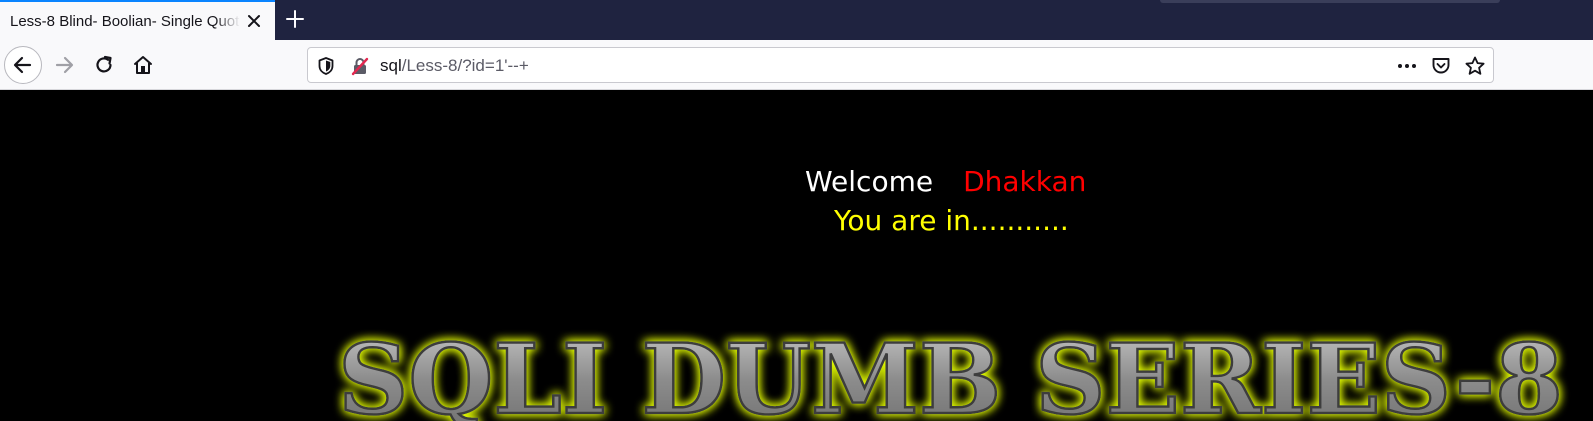 This screenshot has height=421, width=1593. Describe the element at coordinates (360, 66) in the screenshot. I see `insecure-lock-icon` at that location.